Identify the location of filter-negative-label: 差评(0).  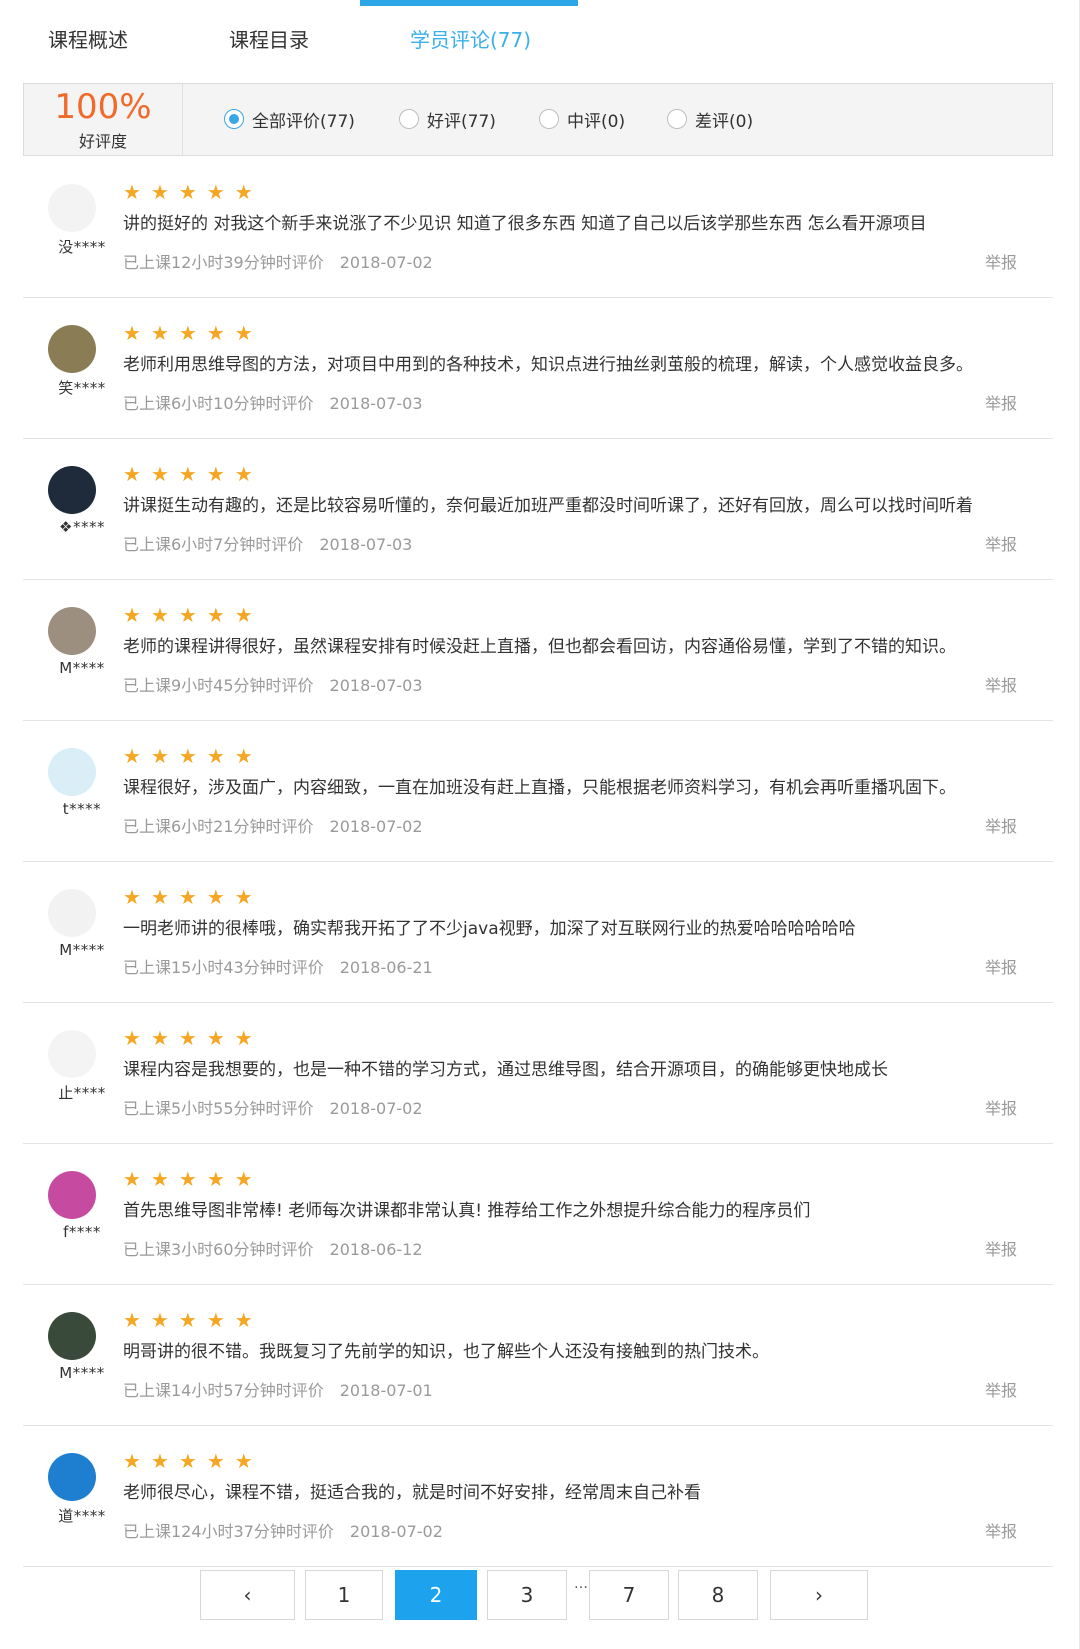
(724, 121).